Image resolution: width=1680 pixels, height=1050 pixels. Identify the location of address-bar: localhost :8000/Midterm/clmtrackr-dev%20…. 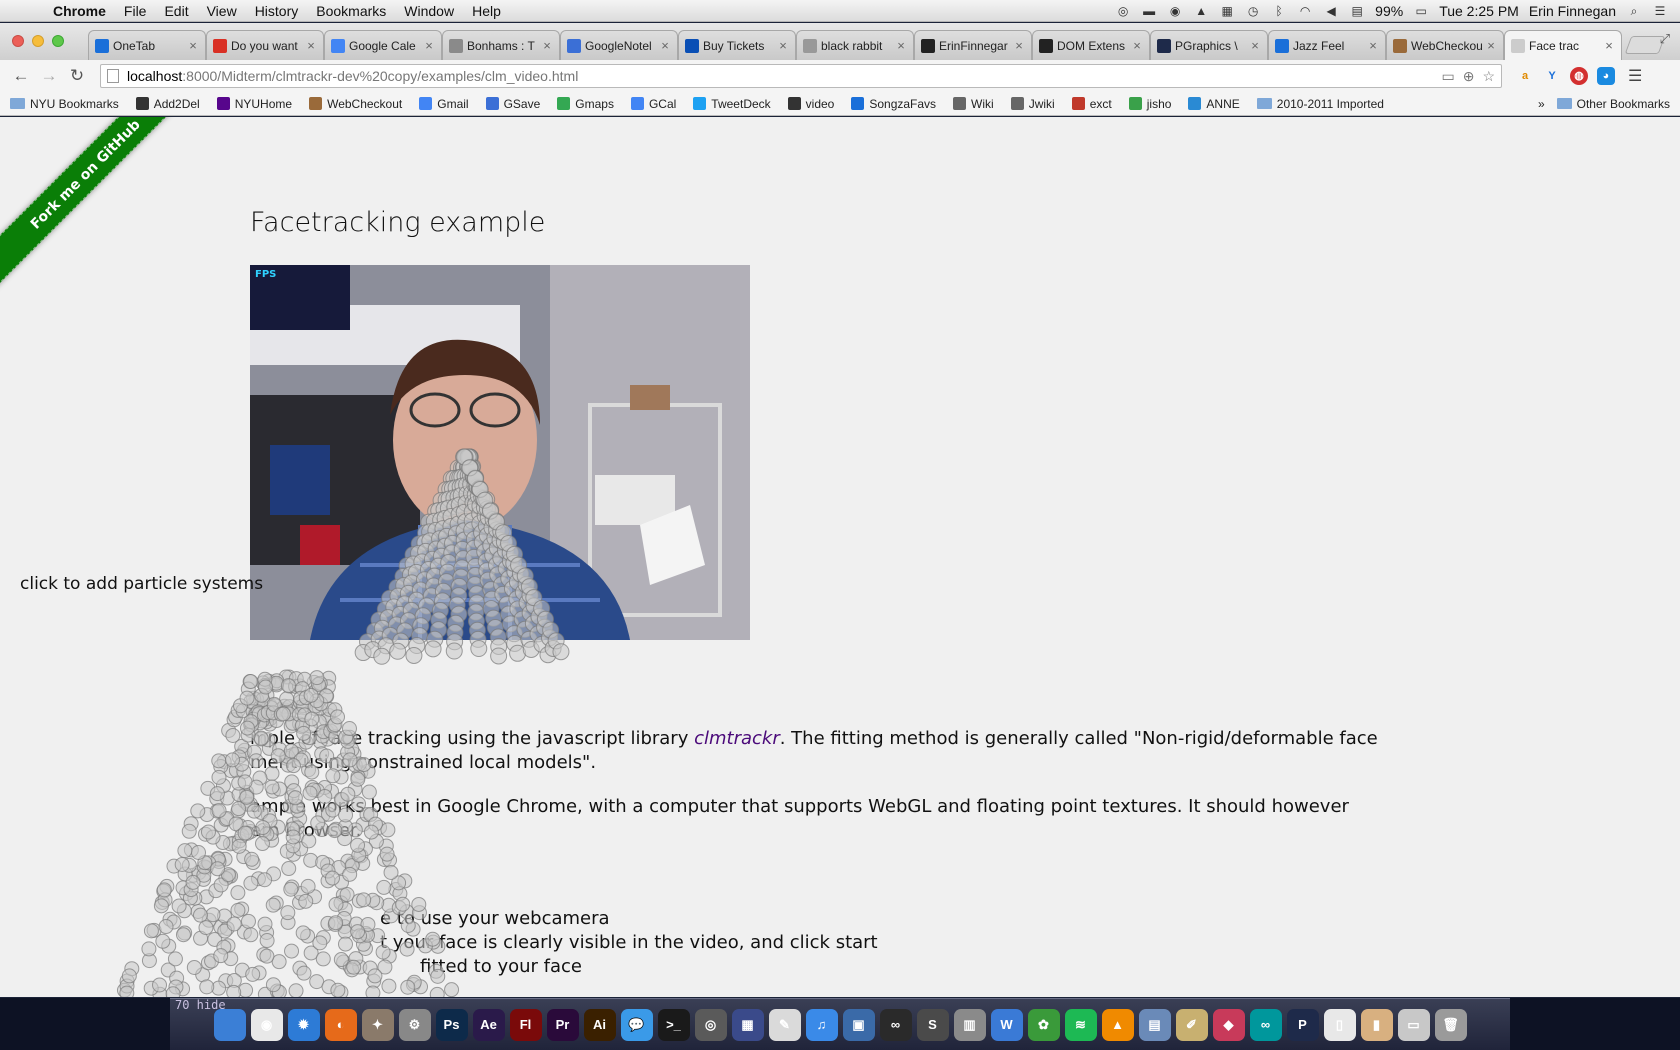
(801, 76).